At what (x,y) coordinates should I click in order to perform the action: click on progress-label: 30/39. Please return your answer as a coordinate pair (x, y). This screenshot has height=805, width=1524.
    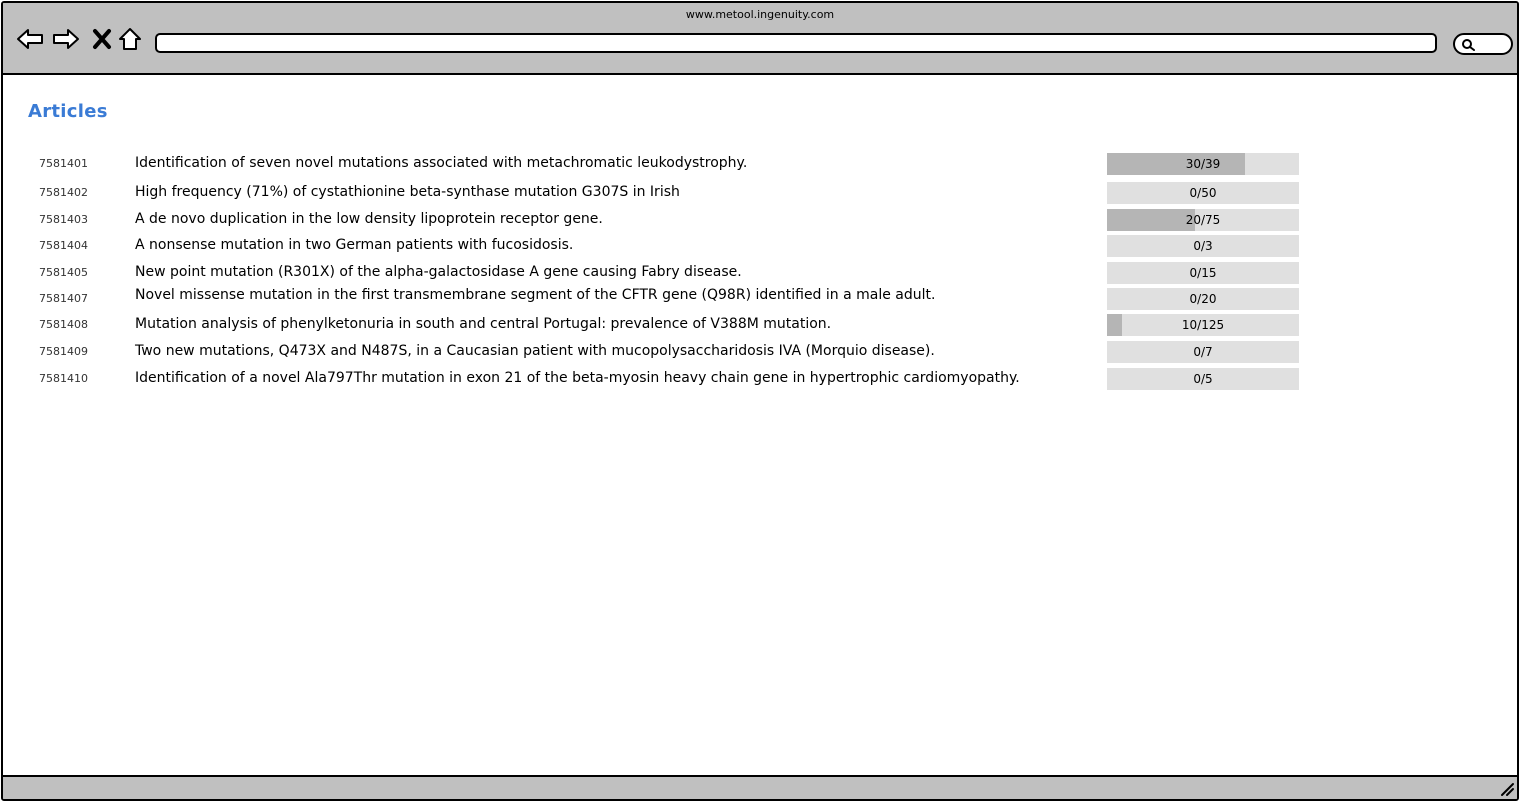
    Looking at the image, I should click on (1203, 164).